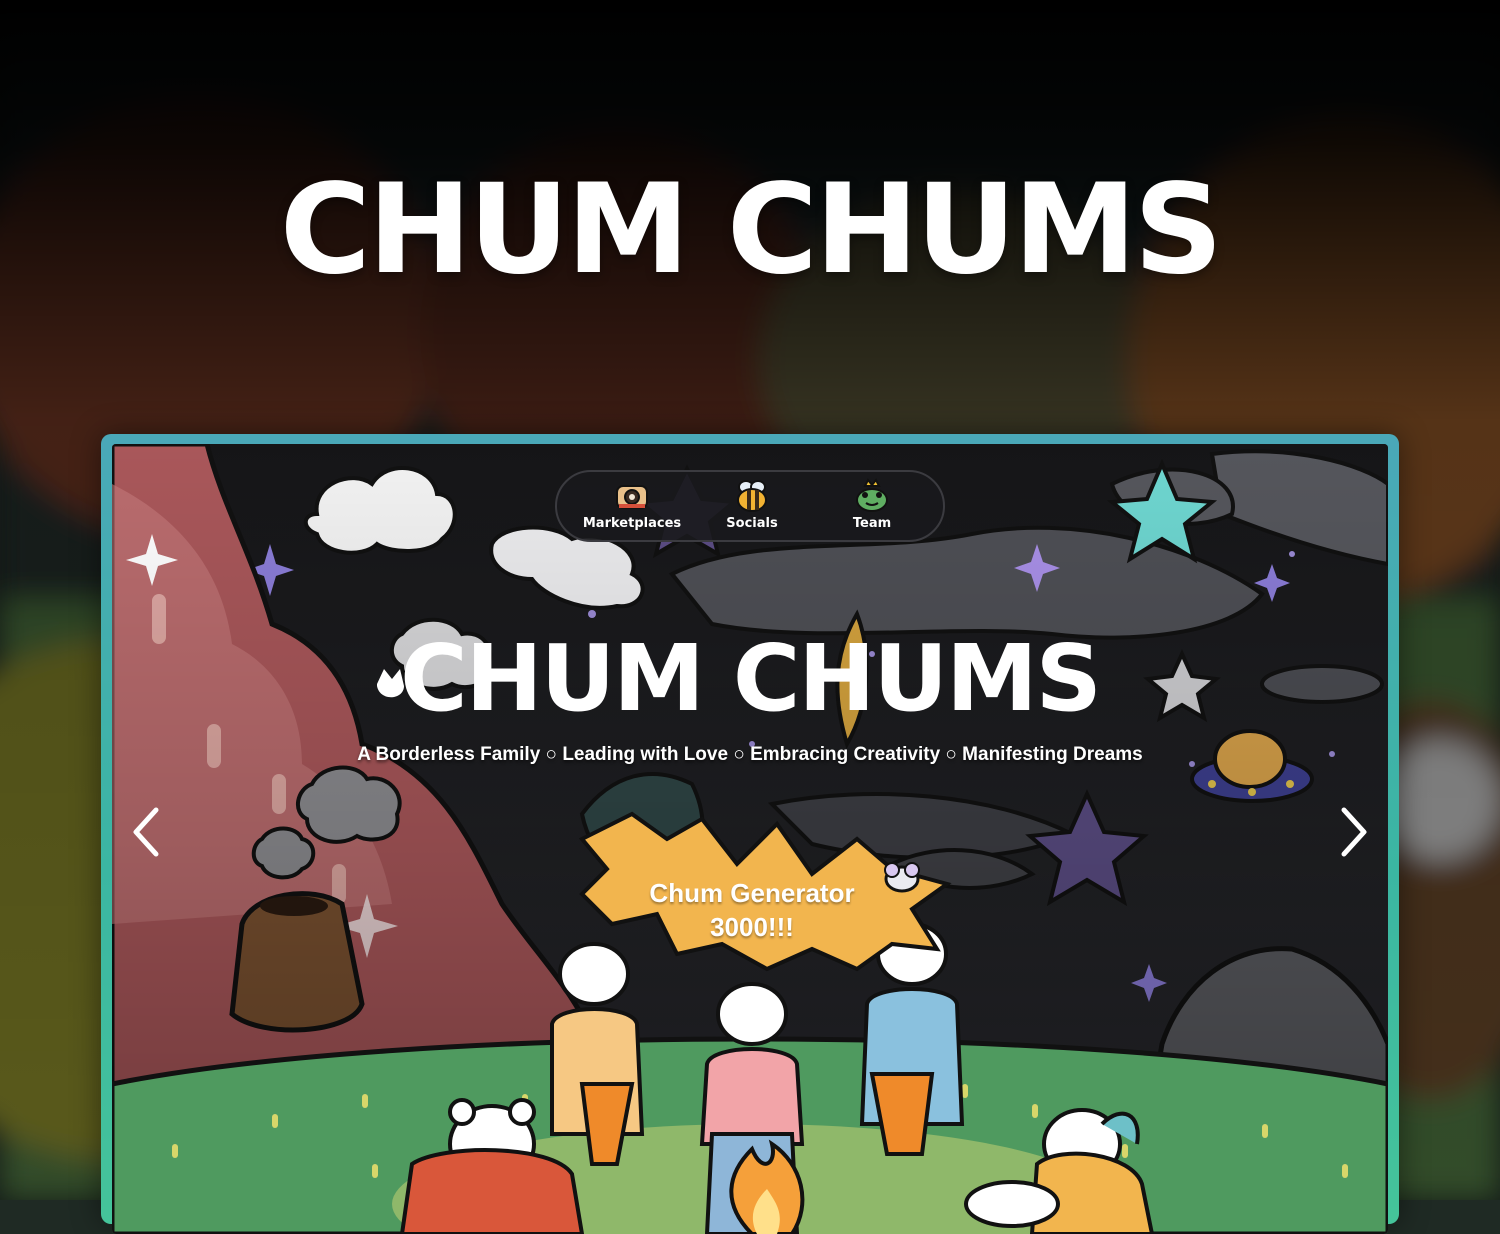 This screenshot has width=1500, height=1234. What do you see at coordinates (752, 496) in the screenshot?
I see `bee-icon` at bounding box center [752, 496].